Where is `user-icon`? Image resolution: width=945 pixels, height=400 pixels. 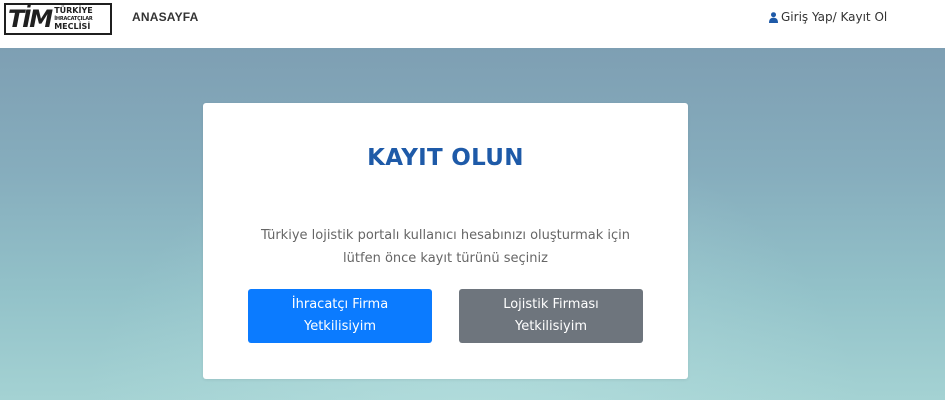
user-icon is located at coordinates (773, 17).